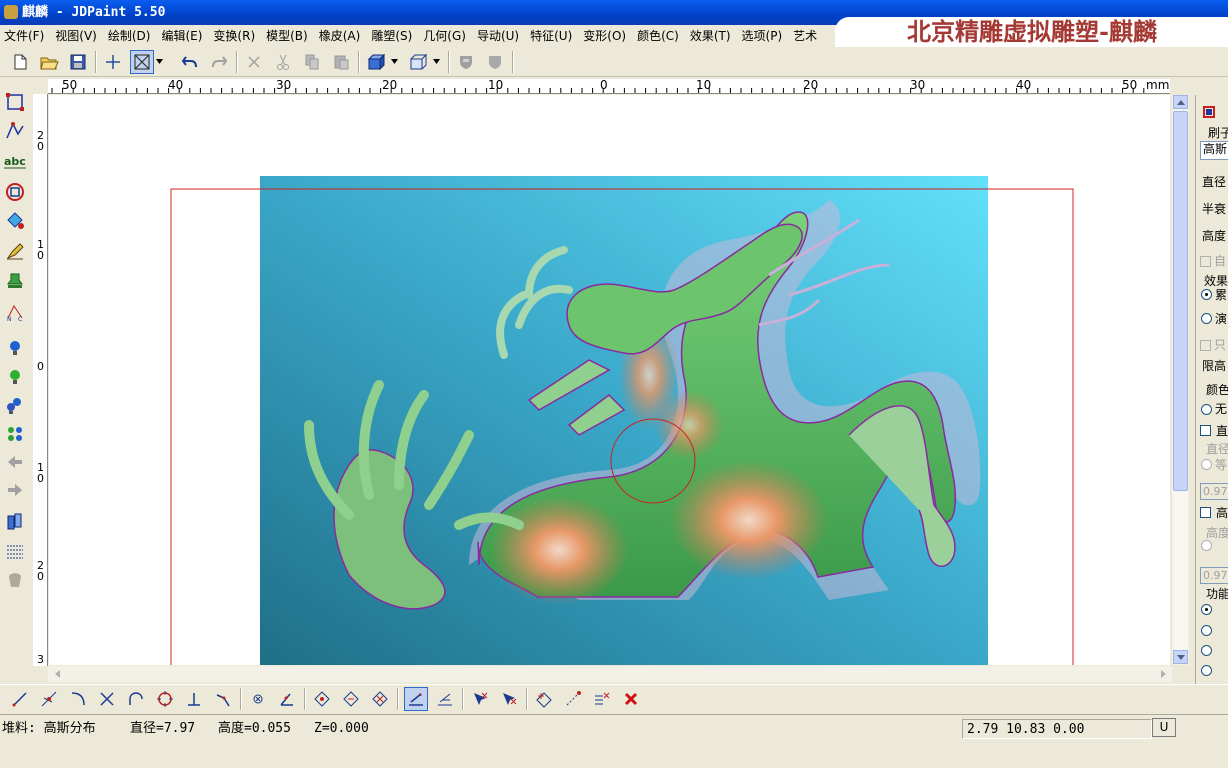 The image size is (1228, 768). I want to click on fill-tool, so click(15, 220).